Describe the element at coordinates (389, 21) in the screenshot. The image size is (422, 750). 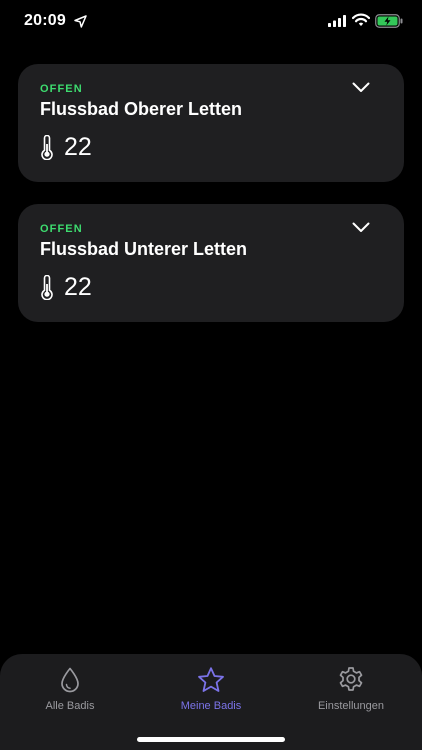
I see `battery-charging-icon` at that location.